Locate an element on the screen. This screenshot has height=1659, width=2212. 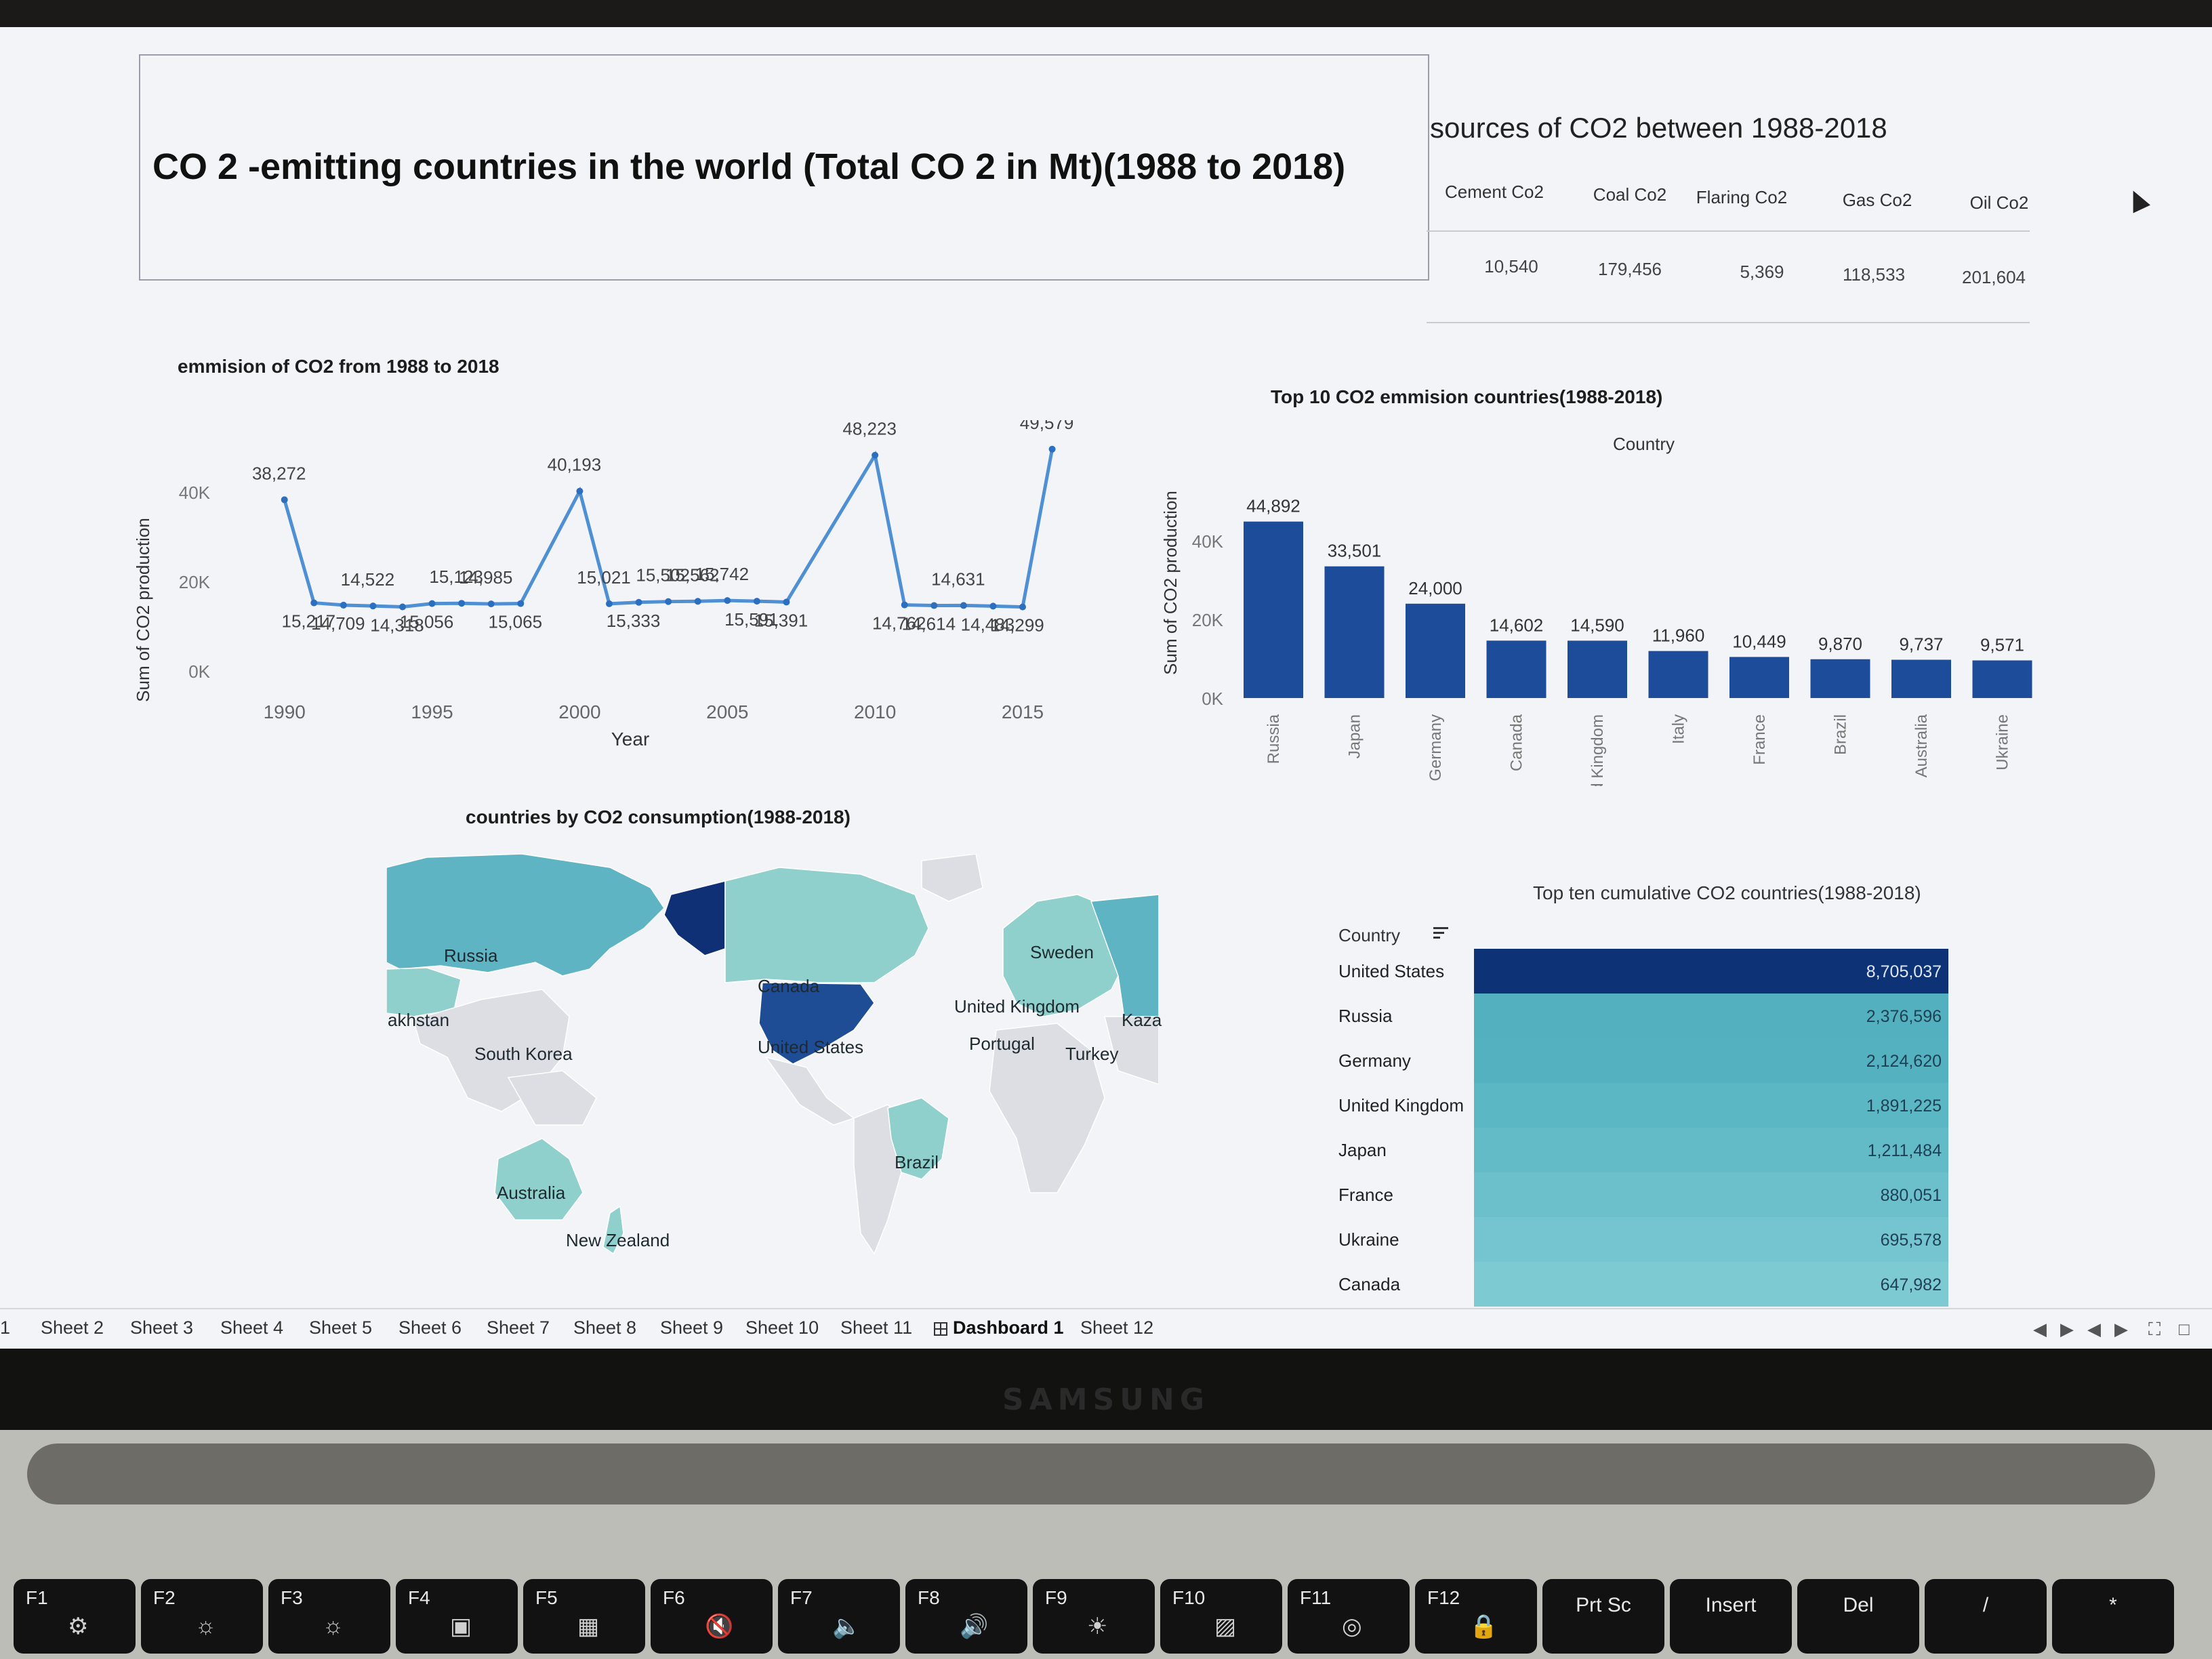
key--: * is located at coordinates (2113, 1616).